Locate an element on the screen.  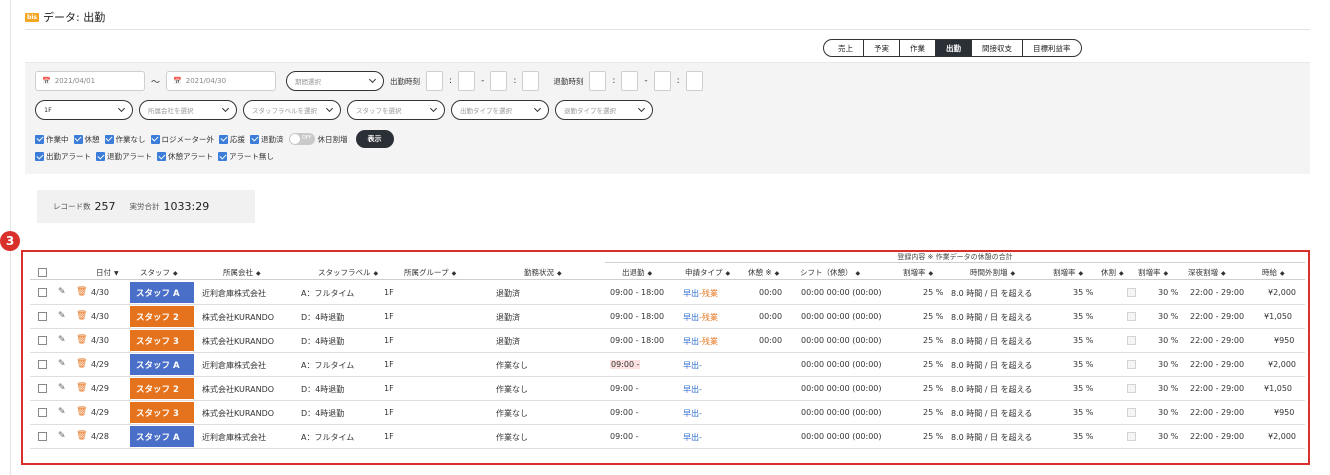
select-all-checkbox is located at coordinates (42, 272).